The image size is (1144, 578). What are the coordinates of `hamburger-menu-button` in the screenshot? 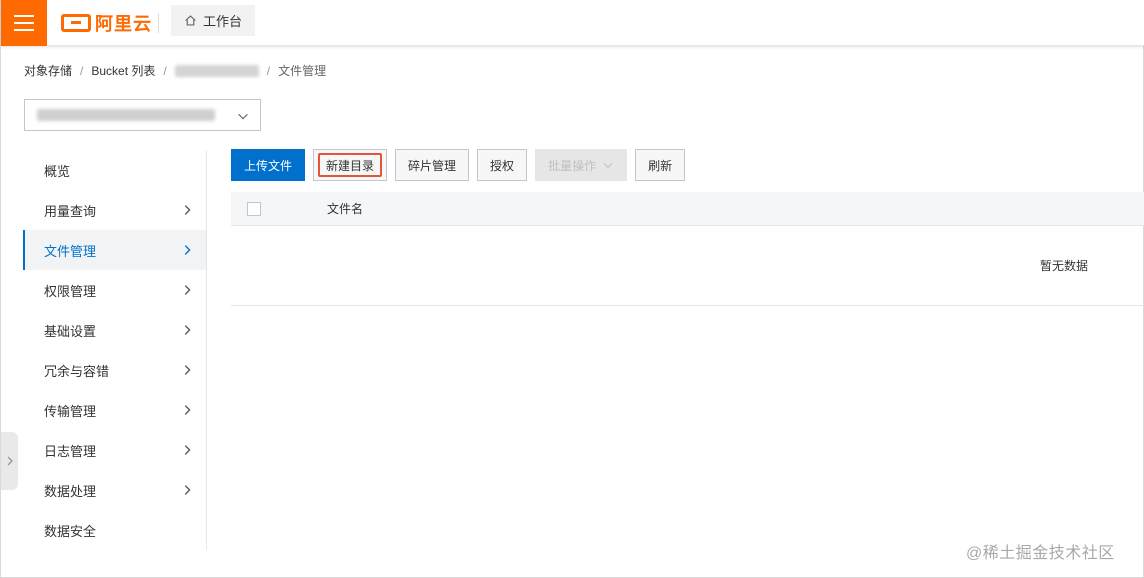 It's located at (24, 23).